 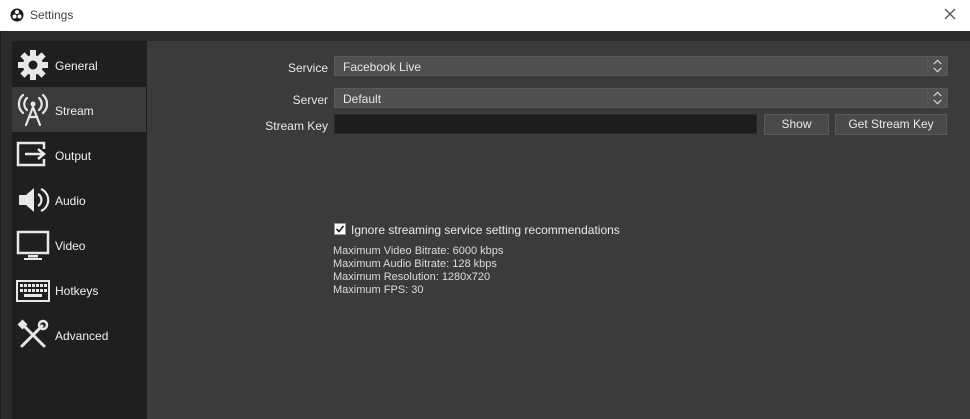 What do you see at coordinates (73, 156) in the screenshot?
I see `sidebar-item-label: Output` at bounding box center [73, 156].